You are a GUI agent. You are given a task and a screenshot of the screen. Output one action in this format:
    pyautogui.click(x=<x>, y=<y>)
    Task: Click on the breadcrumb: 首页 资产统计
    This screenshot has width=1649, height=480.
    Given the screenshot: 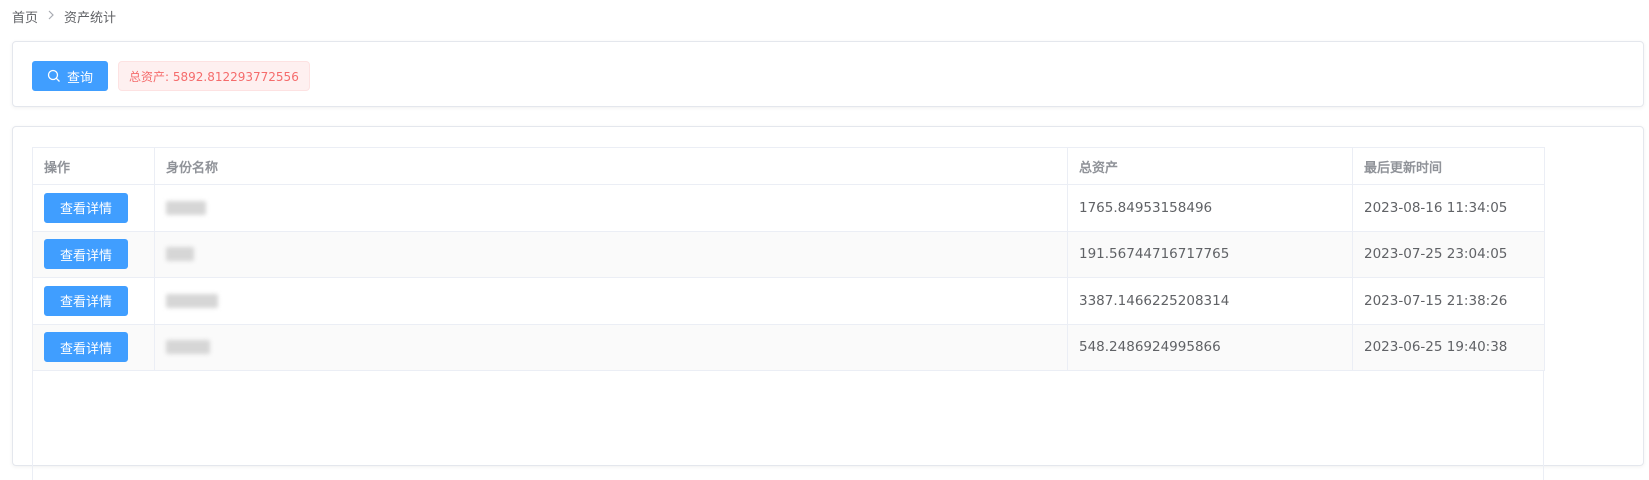 What is the action you would take?
    pyautogui.click(x=64, y=16)
    